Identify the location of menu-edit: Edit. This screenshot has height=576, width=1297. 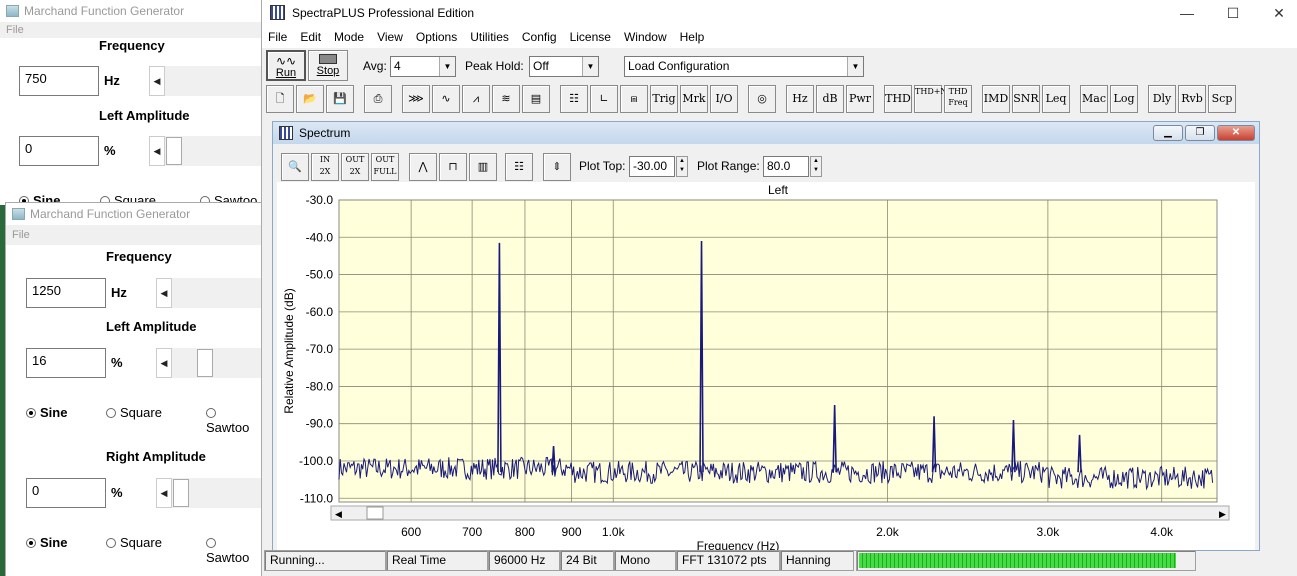
(310, 37).